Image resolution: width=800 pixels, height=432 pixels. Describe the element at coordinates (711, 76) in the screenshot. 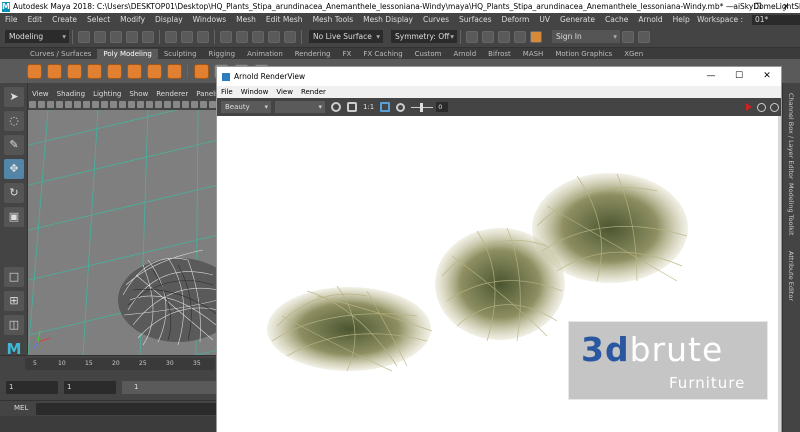

I see `renderview-minimize-button: —` at that location.